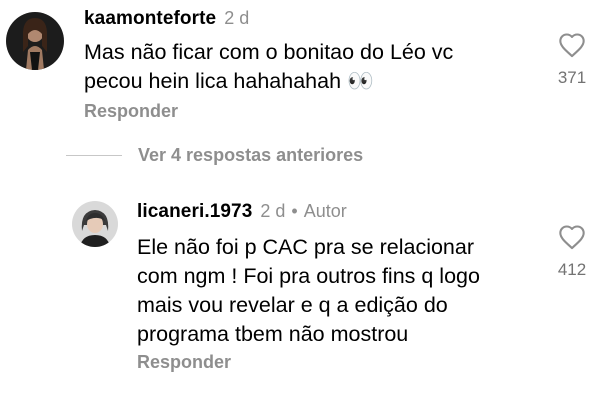 The height and width of the screenshot is (400, 600). I want to click on author-badge: Autor, so click(325, 211).